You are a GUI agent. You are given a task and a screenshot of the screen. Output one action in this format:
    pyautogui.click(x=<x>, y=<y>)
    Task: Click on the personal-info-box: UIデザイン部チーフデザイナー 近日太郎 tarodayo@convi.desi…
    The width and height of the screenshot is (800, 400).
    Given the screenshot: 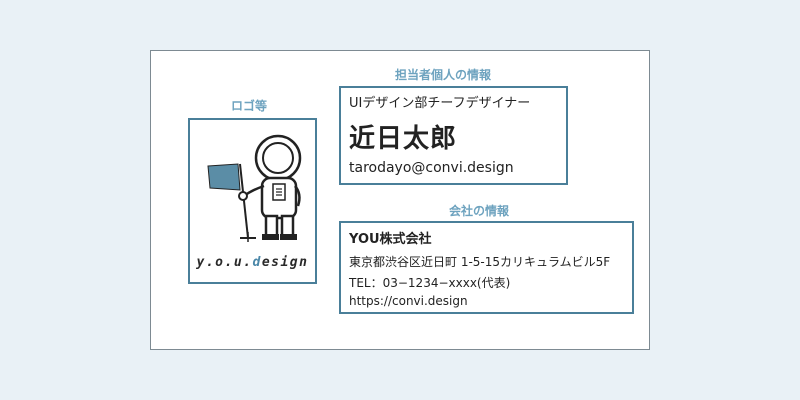 What is the action you would take?
    pyautogui.click(x=453, y=135)
    